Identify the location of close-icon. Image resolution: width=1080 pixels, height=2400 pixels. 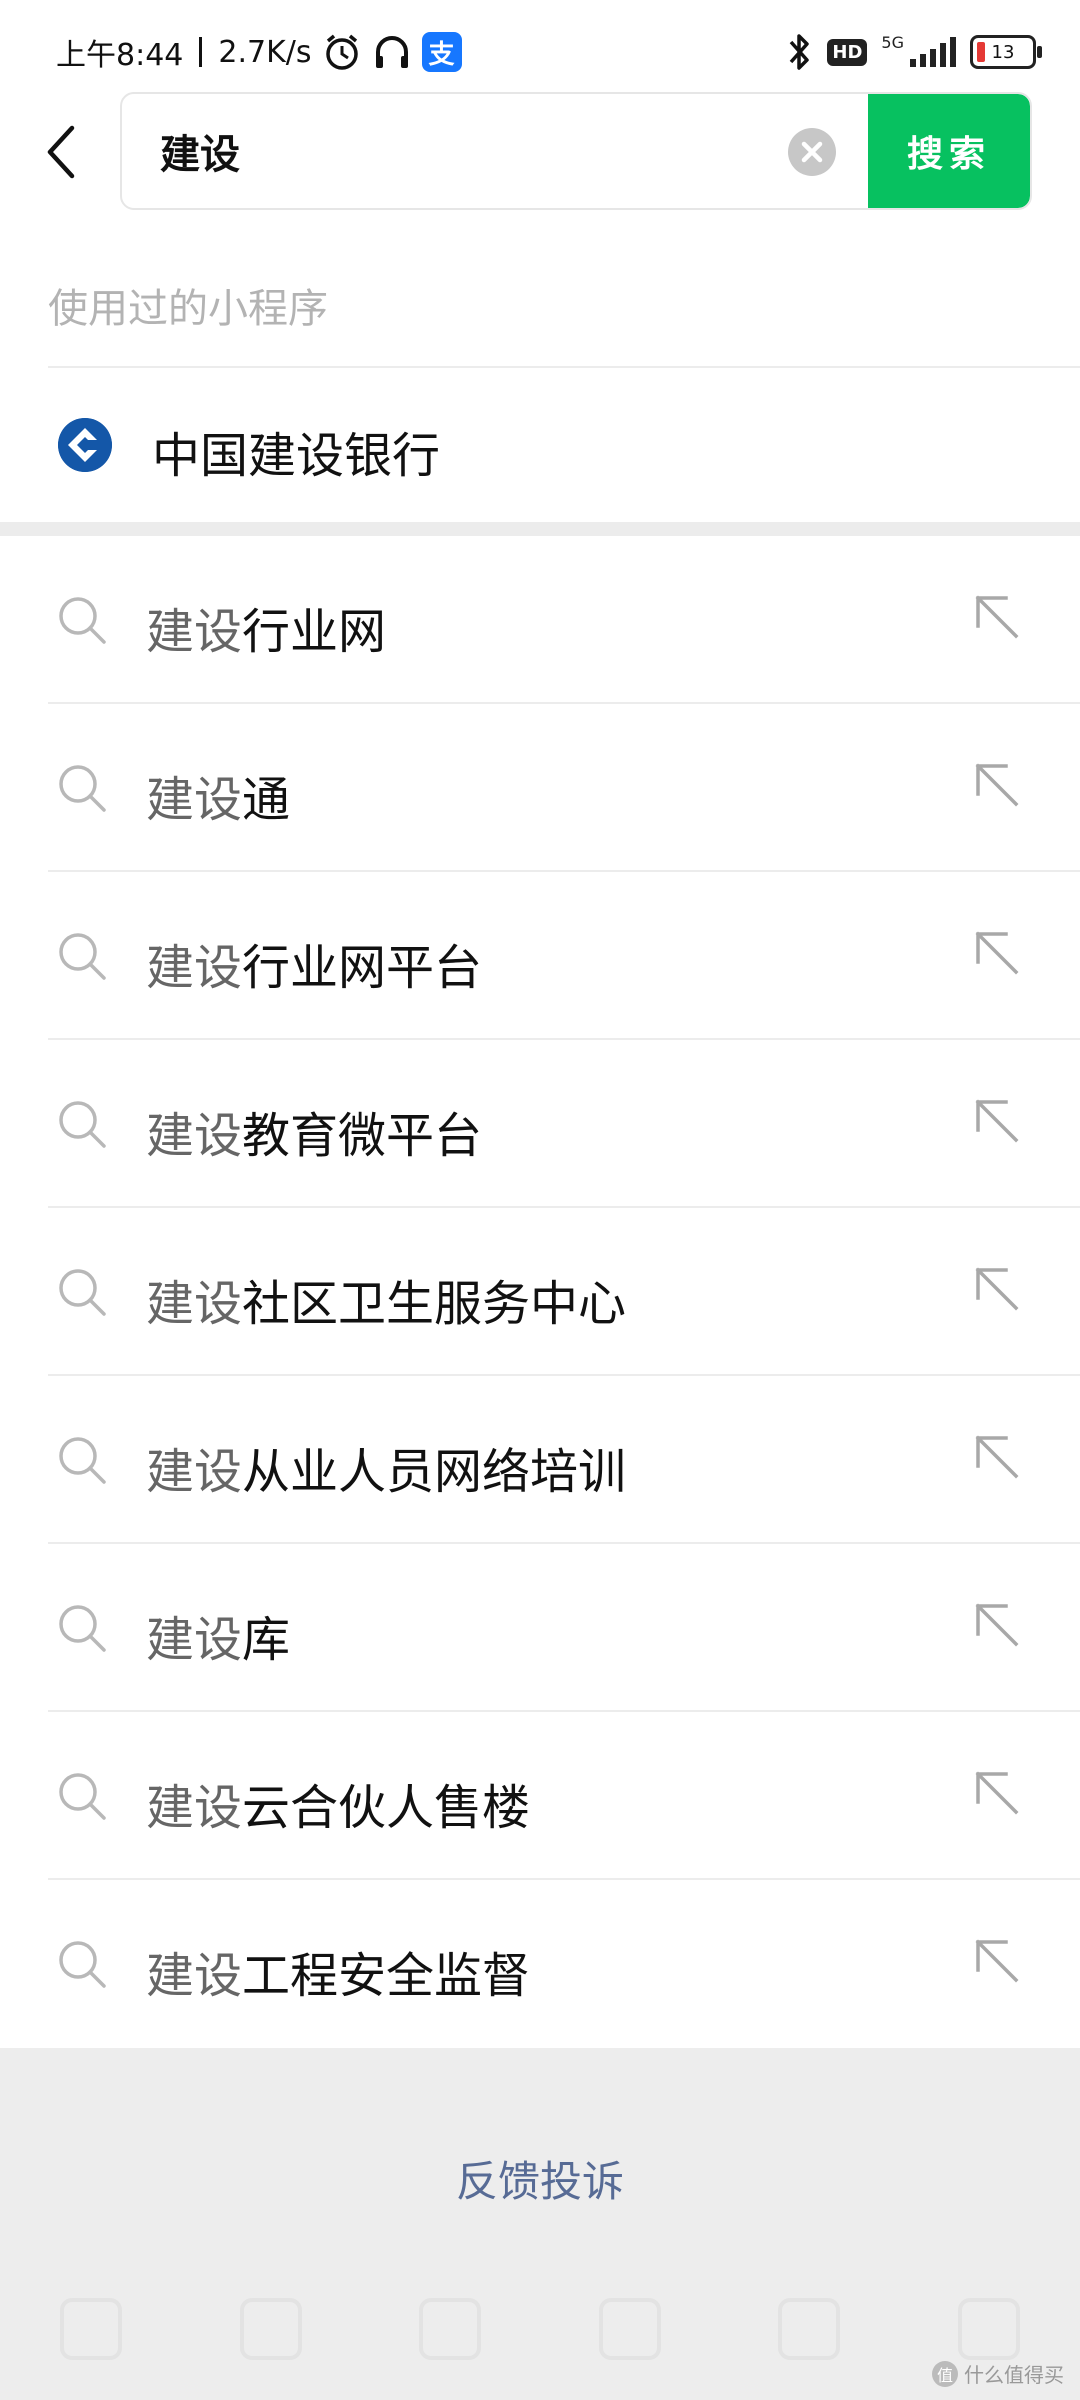
(812, 152).